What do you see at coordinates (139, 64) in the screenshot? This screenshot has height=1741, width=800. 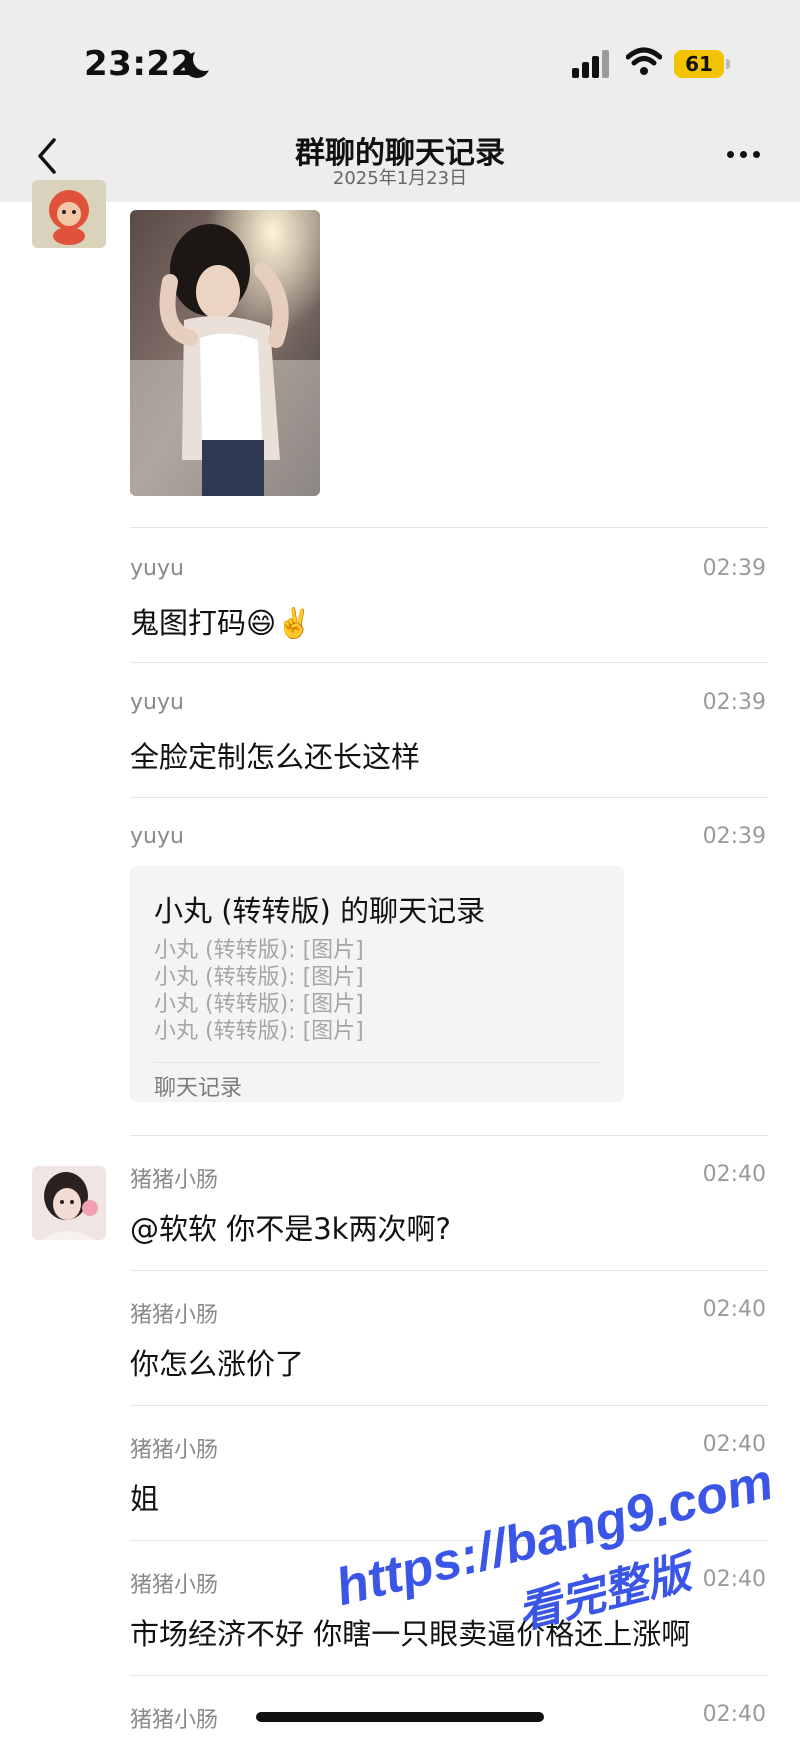 I see `status-time: 23:22` at bounding box center [139, 64].